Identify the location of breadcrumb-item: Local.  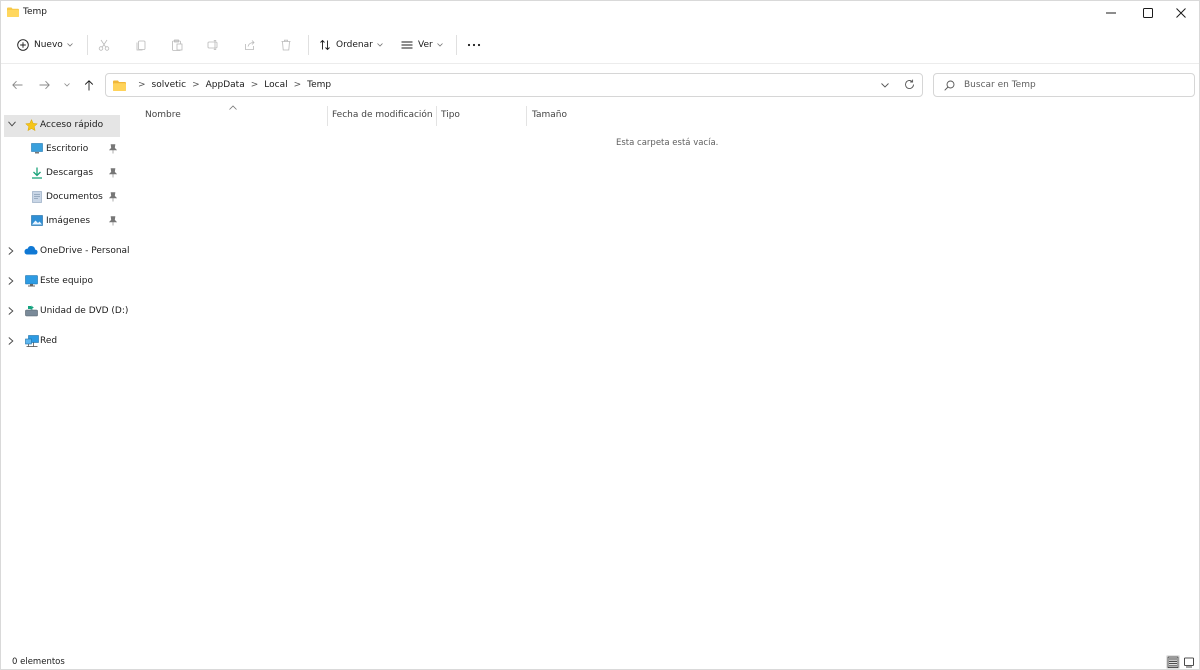
(275, 85).